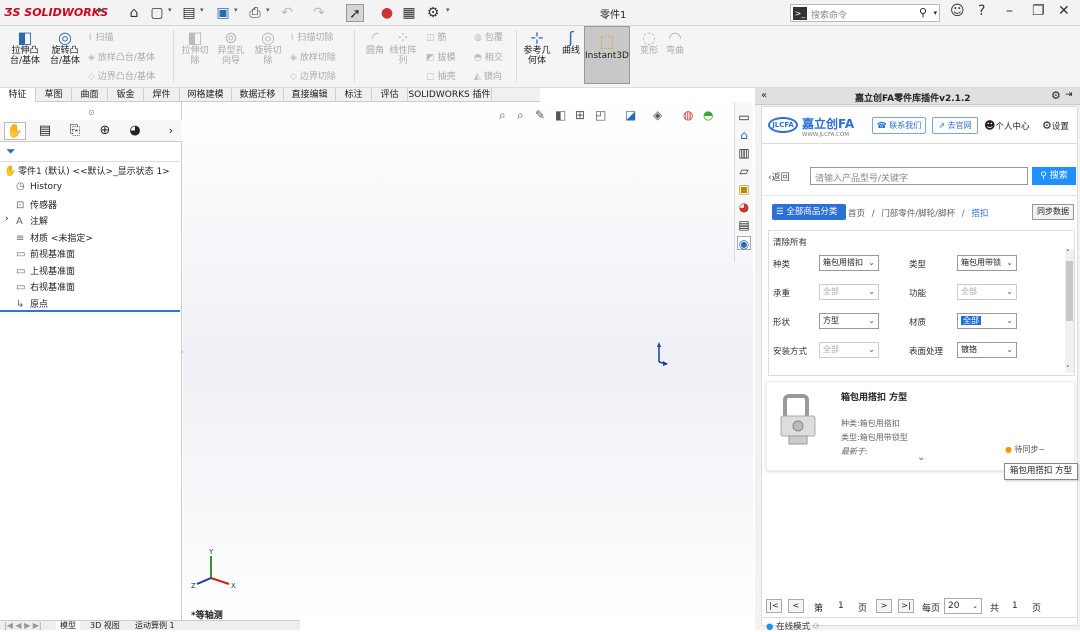  What do you see at coordinates (744, 207) in the screenshot?
I see `appearances-icon: ◕` at bounding box center [744, 207].